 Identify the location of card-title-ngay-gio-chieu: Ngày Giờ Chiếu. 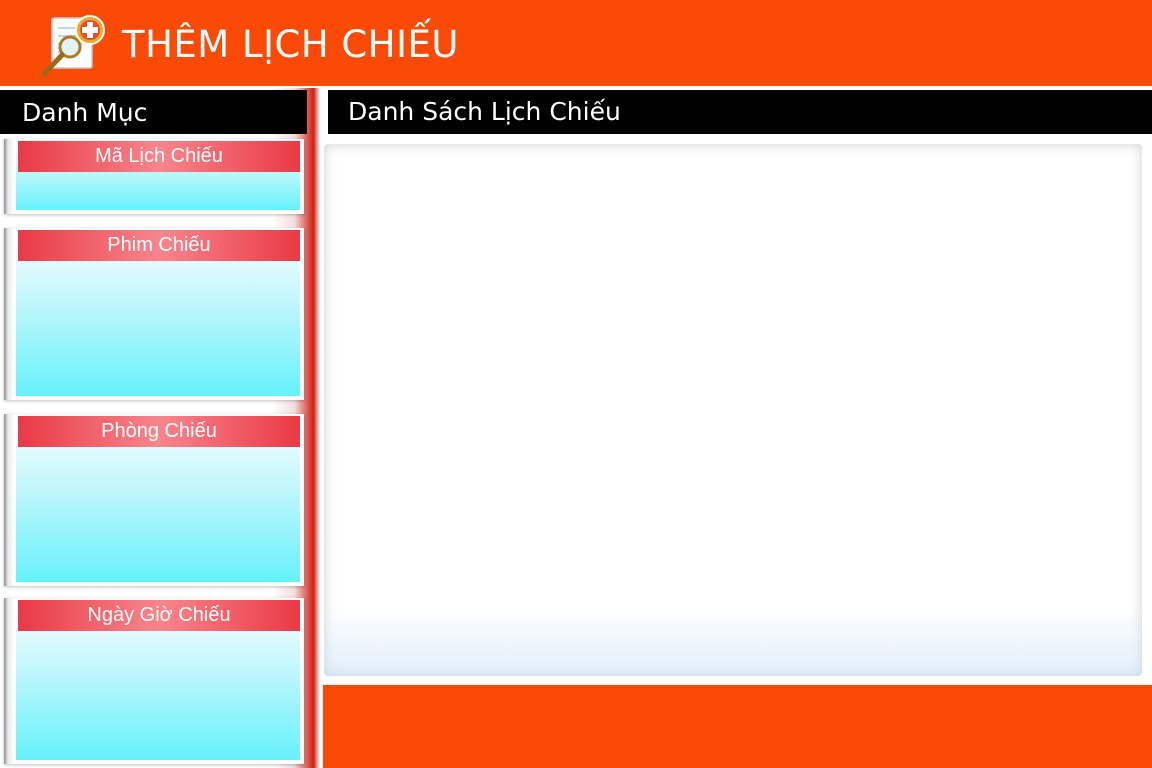
(159, 615).